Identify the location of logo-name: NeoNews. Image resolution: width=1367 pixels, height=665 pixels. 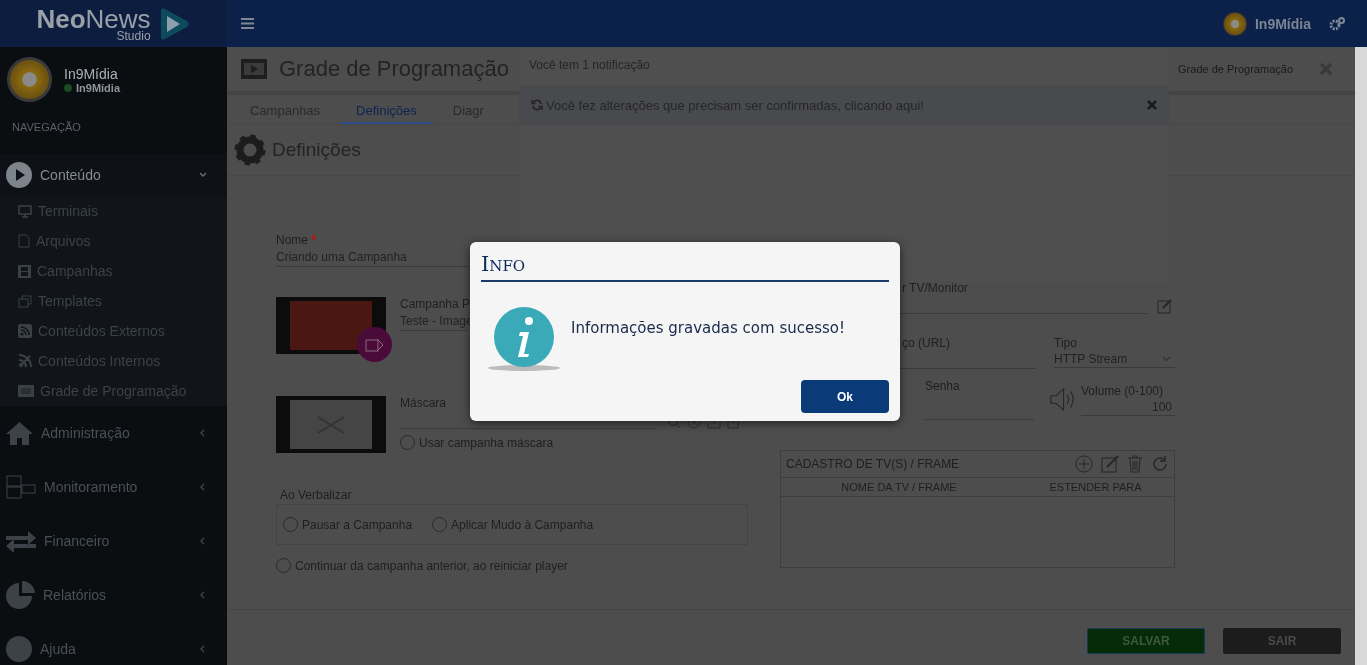
(93, 18).